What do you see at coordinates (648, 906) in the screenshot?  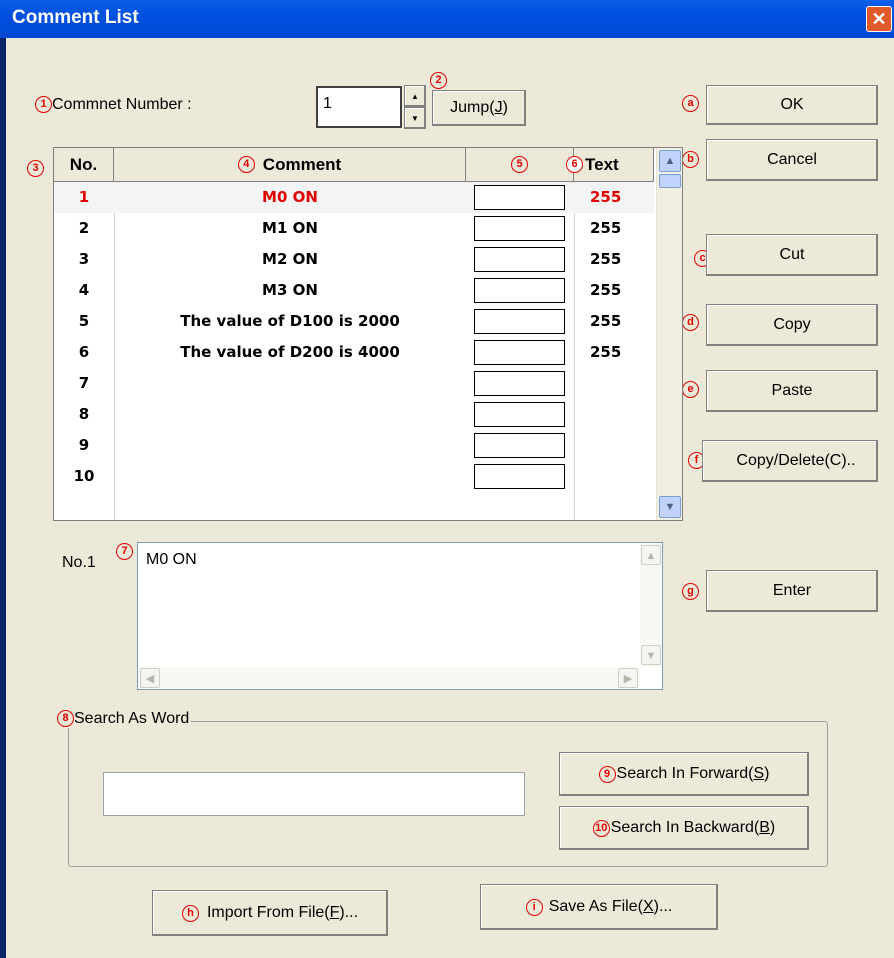 I see `save-key: X` at bounding box center [648, 906].